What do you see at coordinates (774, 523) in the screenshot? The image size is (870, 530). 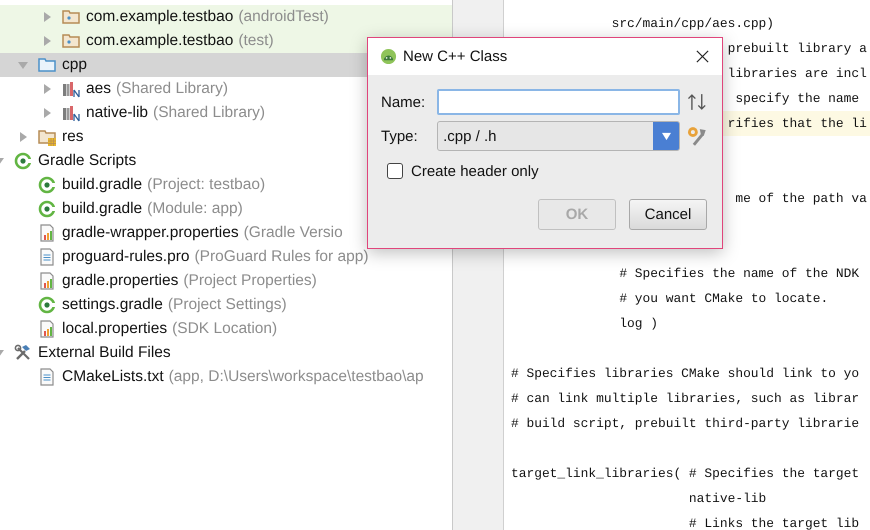 I see `code-line: # Links the target lib` at bounding box center [774, 523].